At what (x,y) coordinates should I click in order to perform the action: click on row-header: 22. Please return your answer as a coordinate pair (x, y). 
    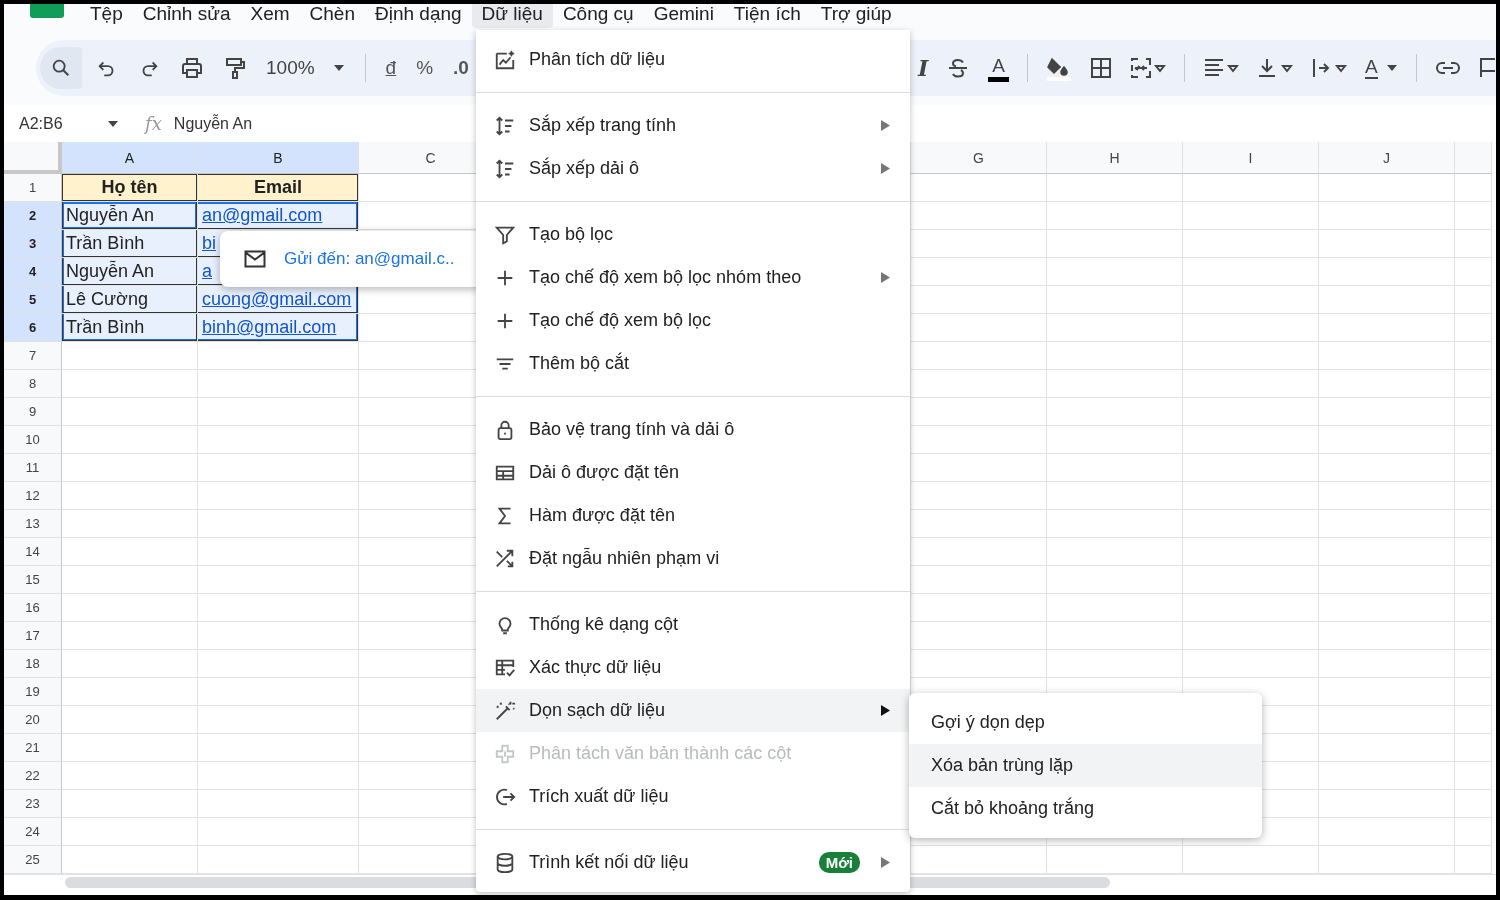
    Looking at the image, I should click on (33, 776).